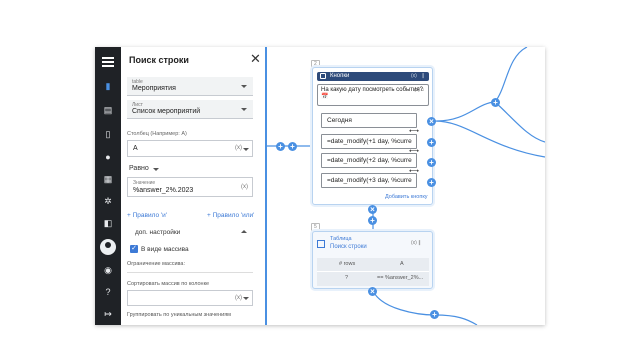  Describe the element at coordinates (348, 247) in the screenshot. I see `node-subtitle: Поиск строки` at that location.